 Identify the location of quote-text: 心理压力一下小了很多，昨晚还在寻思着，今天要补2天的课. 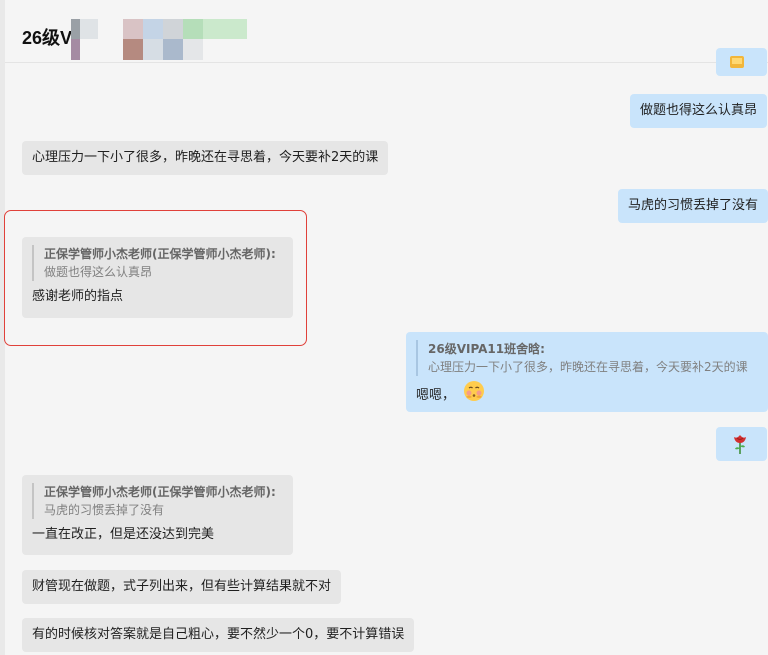
(588, 367).